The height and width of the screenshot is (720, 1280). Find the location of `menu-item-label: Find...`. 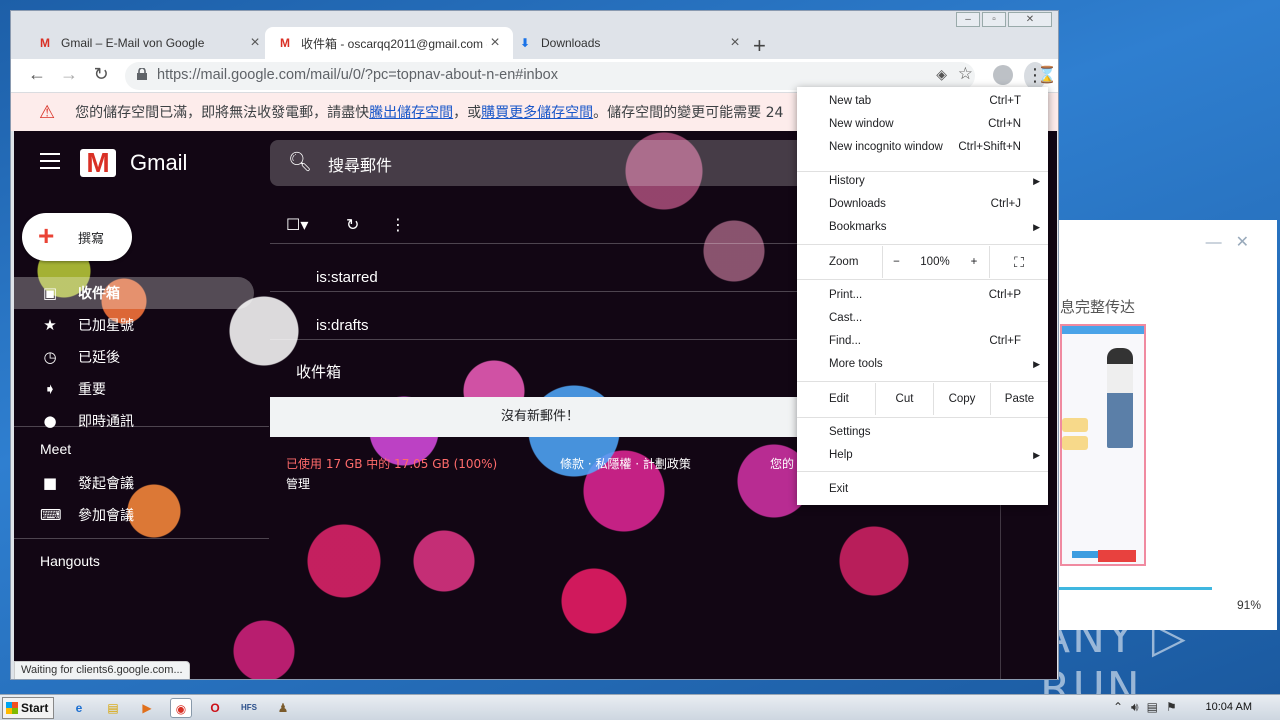

menu-item-label: Find... is located at coordinates (845, 341).